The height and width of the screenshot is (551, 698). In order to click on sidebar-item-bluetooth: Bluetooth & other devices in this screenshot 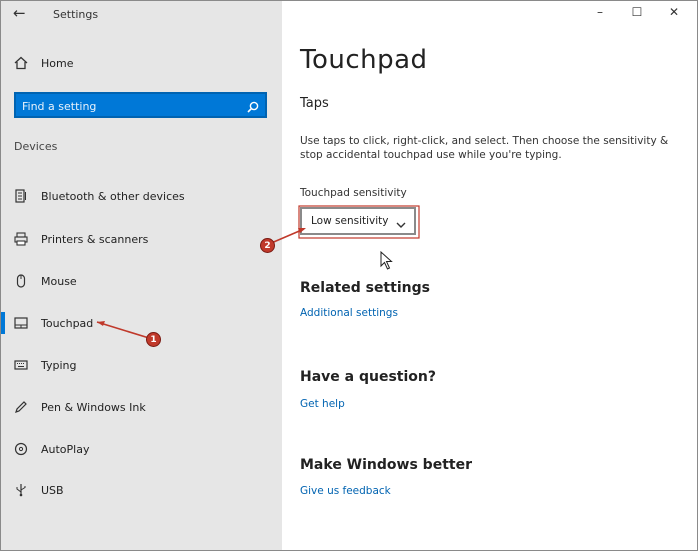, I will do `click(141, 196)`.